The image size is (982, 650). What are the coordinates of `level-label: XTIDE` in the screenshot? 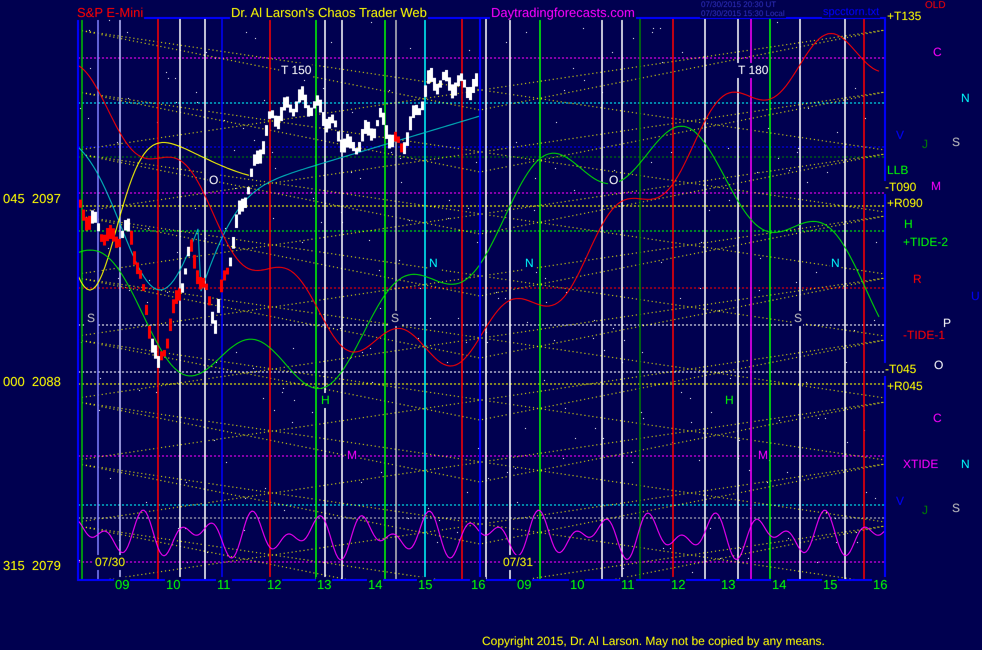 It's located at (921, 464).